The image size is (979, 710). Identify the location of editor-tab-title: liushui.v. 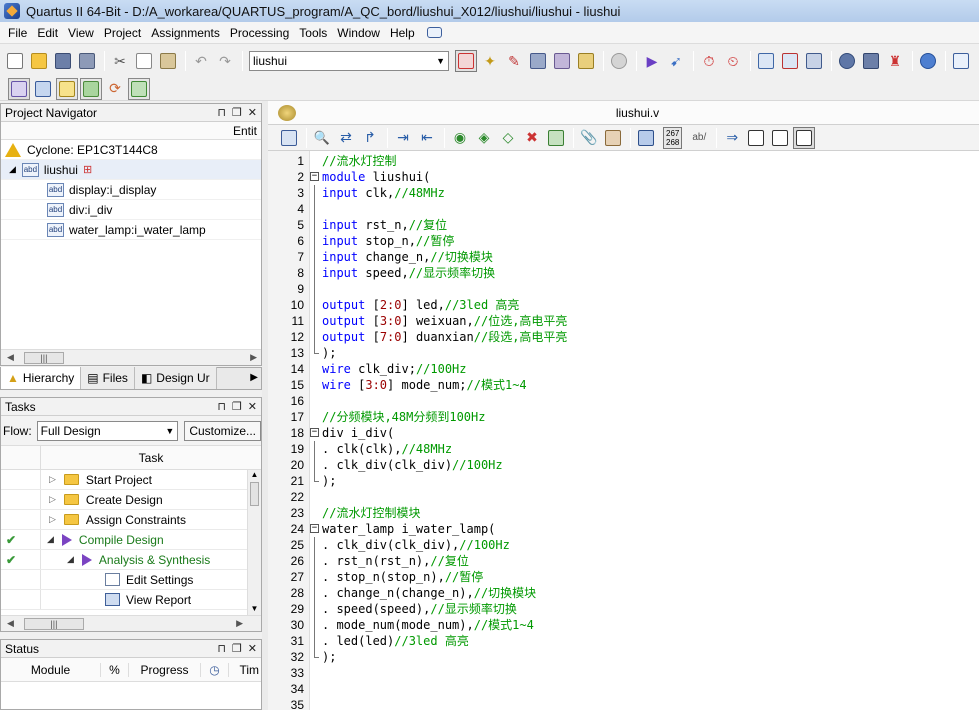
(637, 113).